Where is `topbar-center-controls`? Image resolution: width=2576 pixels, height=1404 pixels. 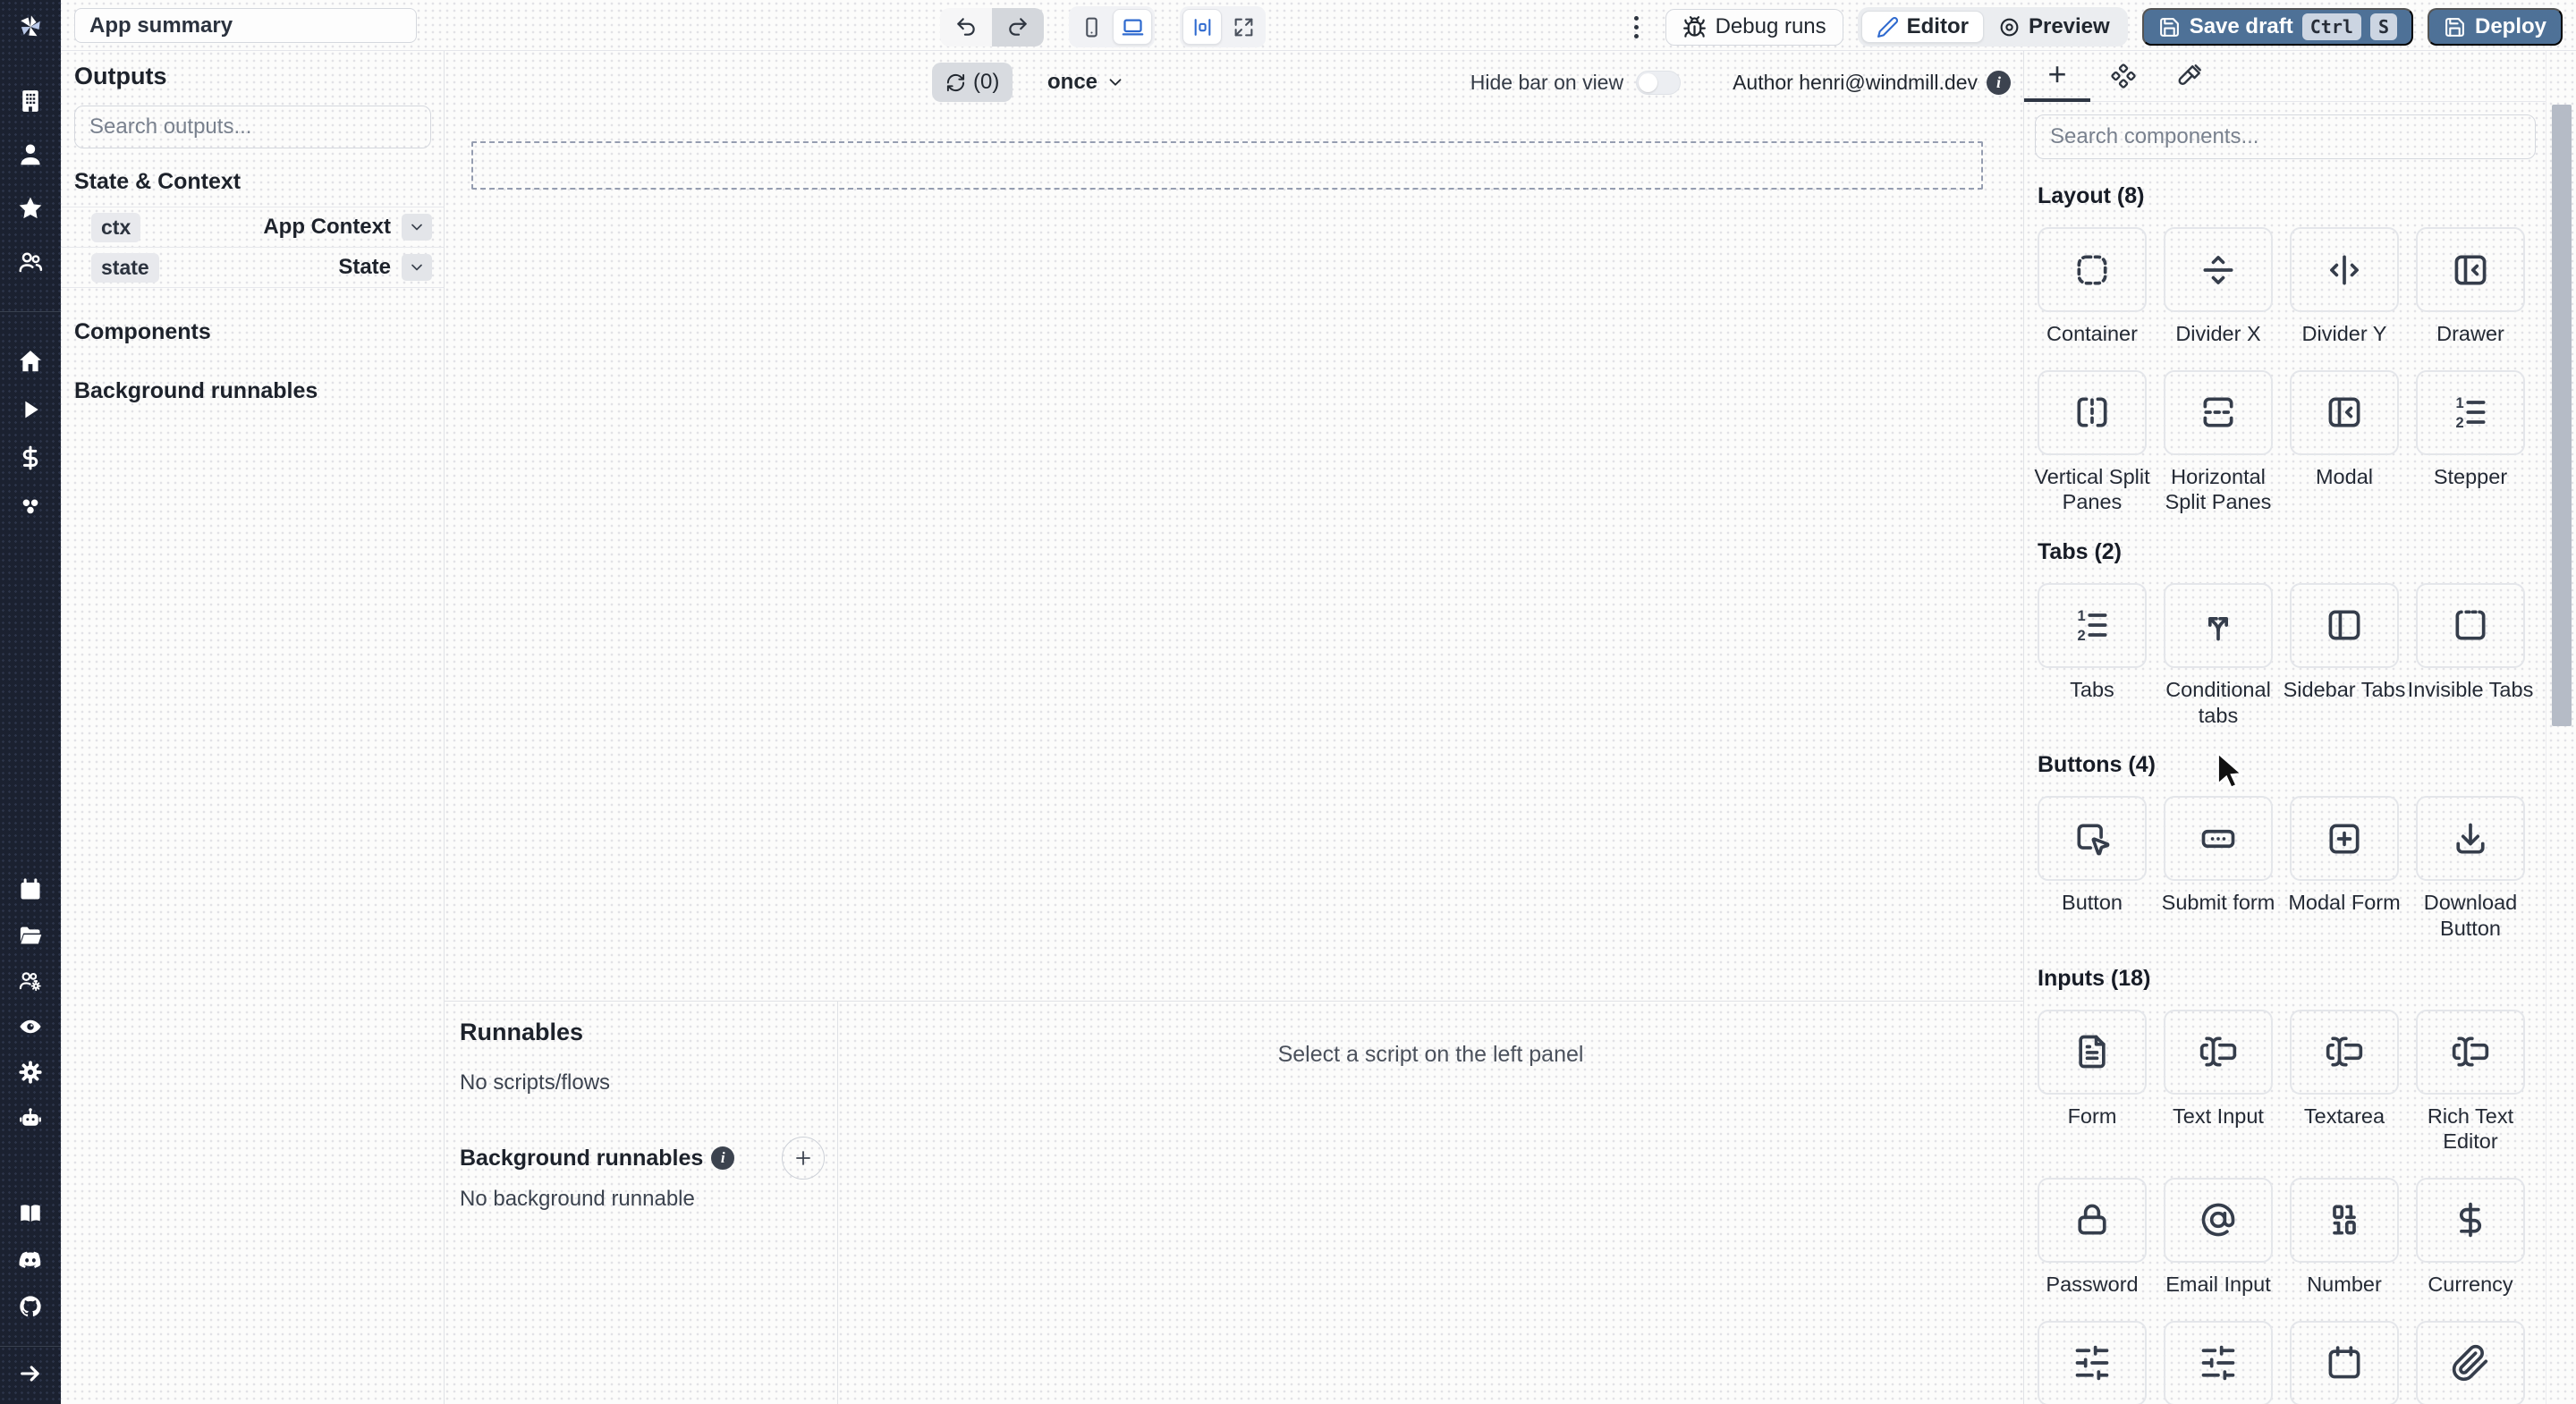 topbar-center-controls is located at coordinates (1103, 27).